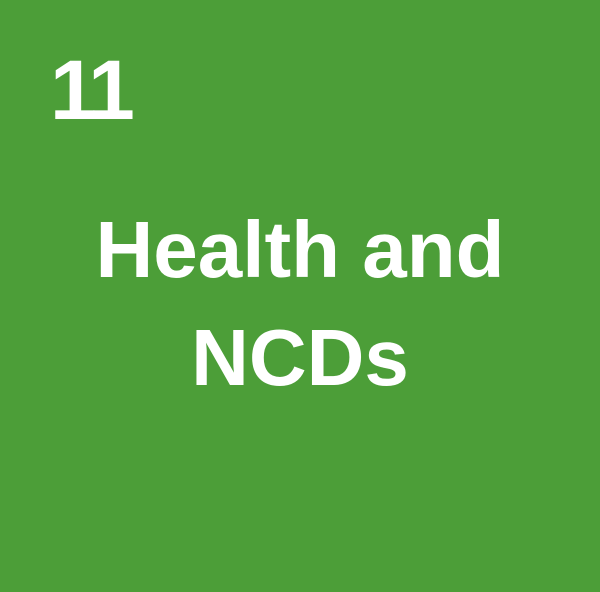 The height and width of the screenshot is (592, 600). I want to click on goal-title-line-1: Health and, so click(300, 249).